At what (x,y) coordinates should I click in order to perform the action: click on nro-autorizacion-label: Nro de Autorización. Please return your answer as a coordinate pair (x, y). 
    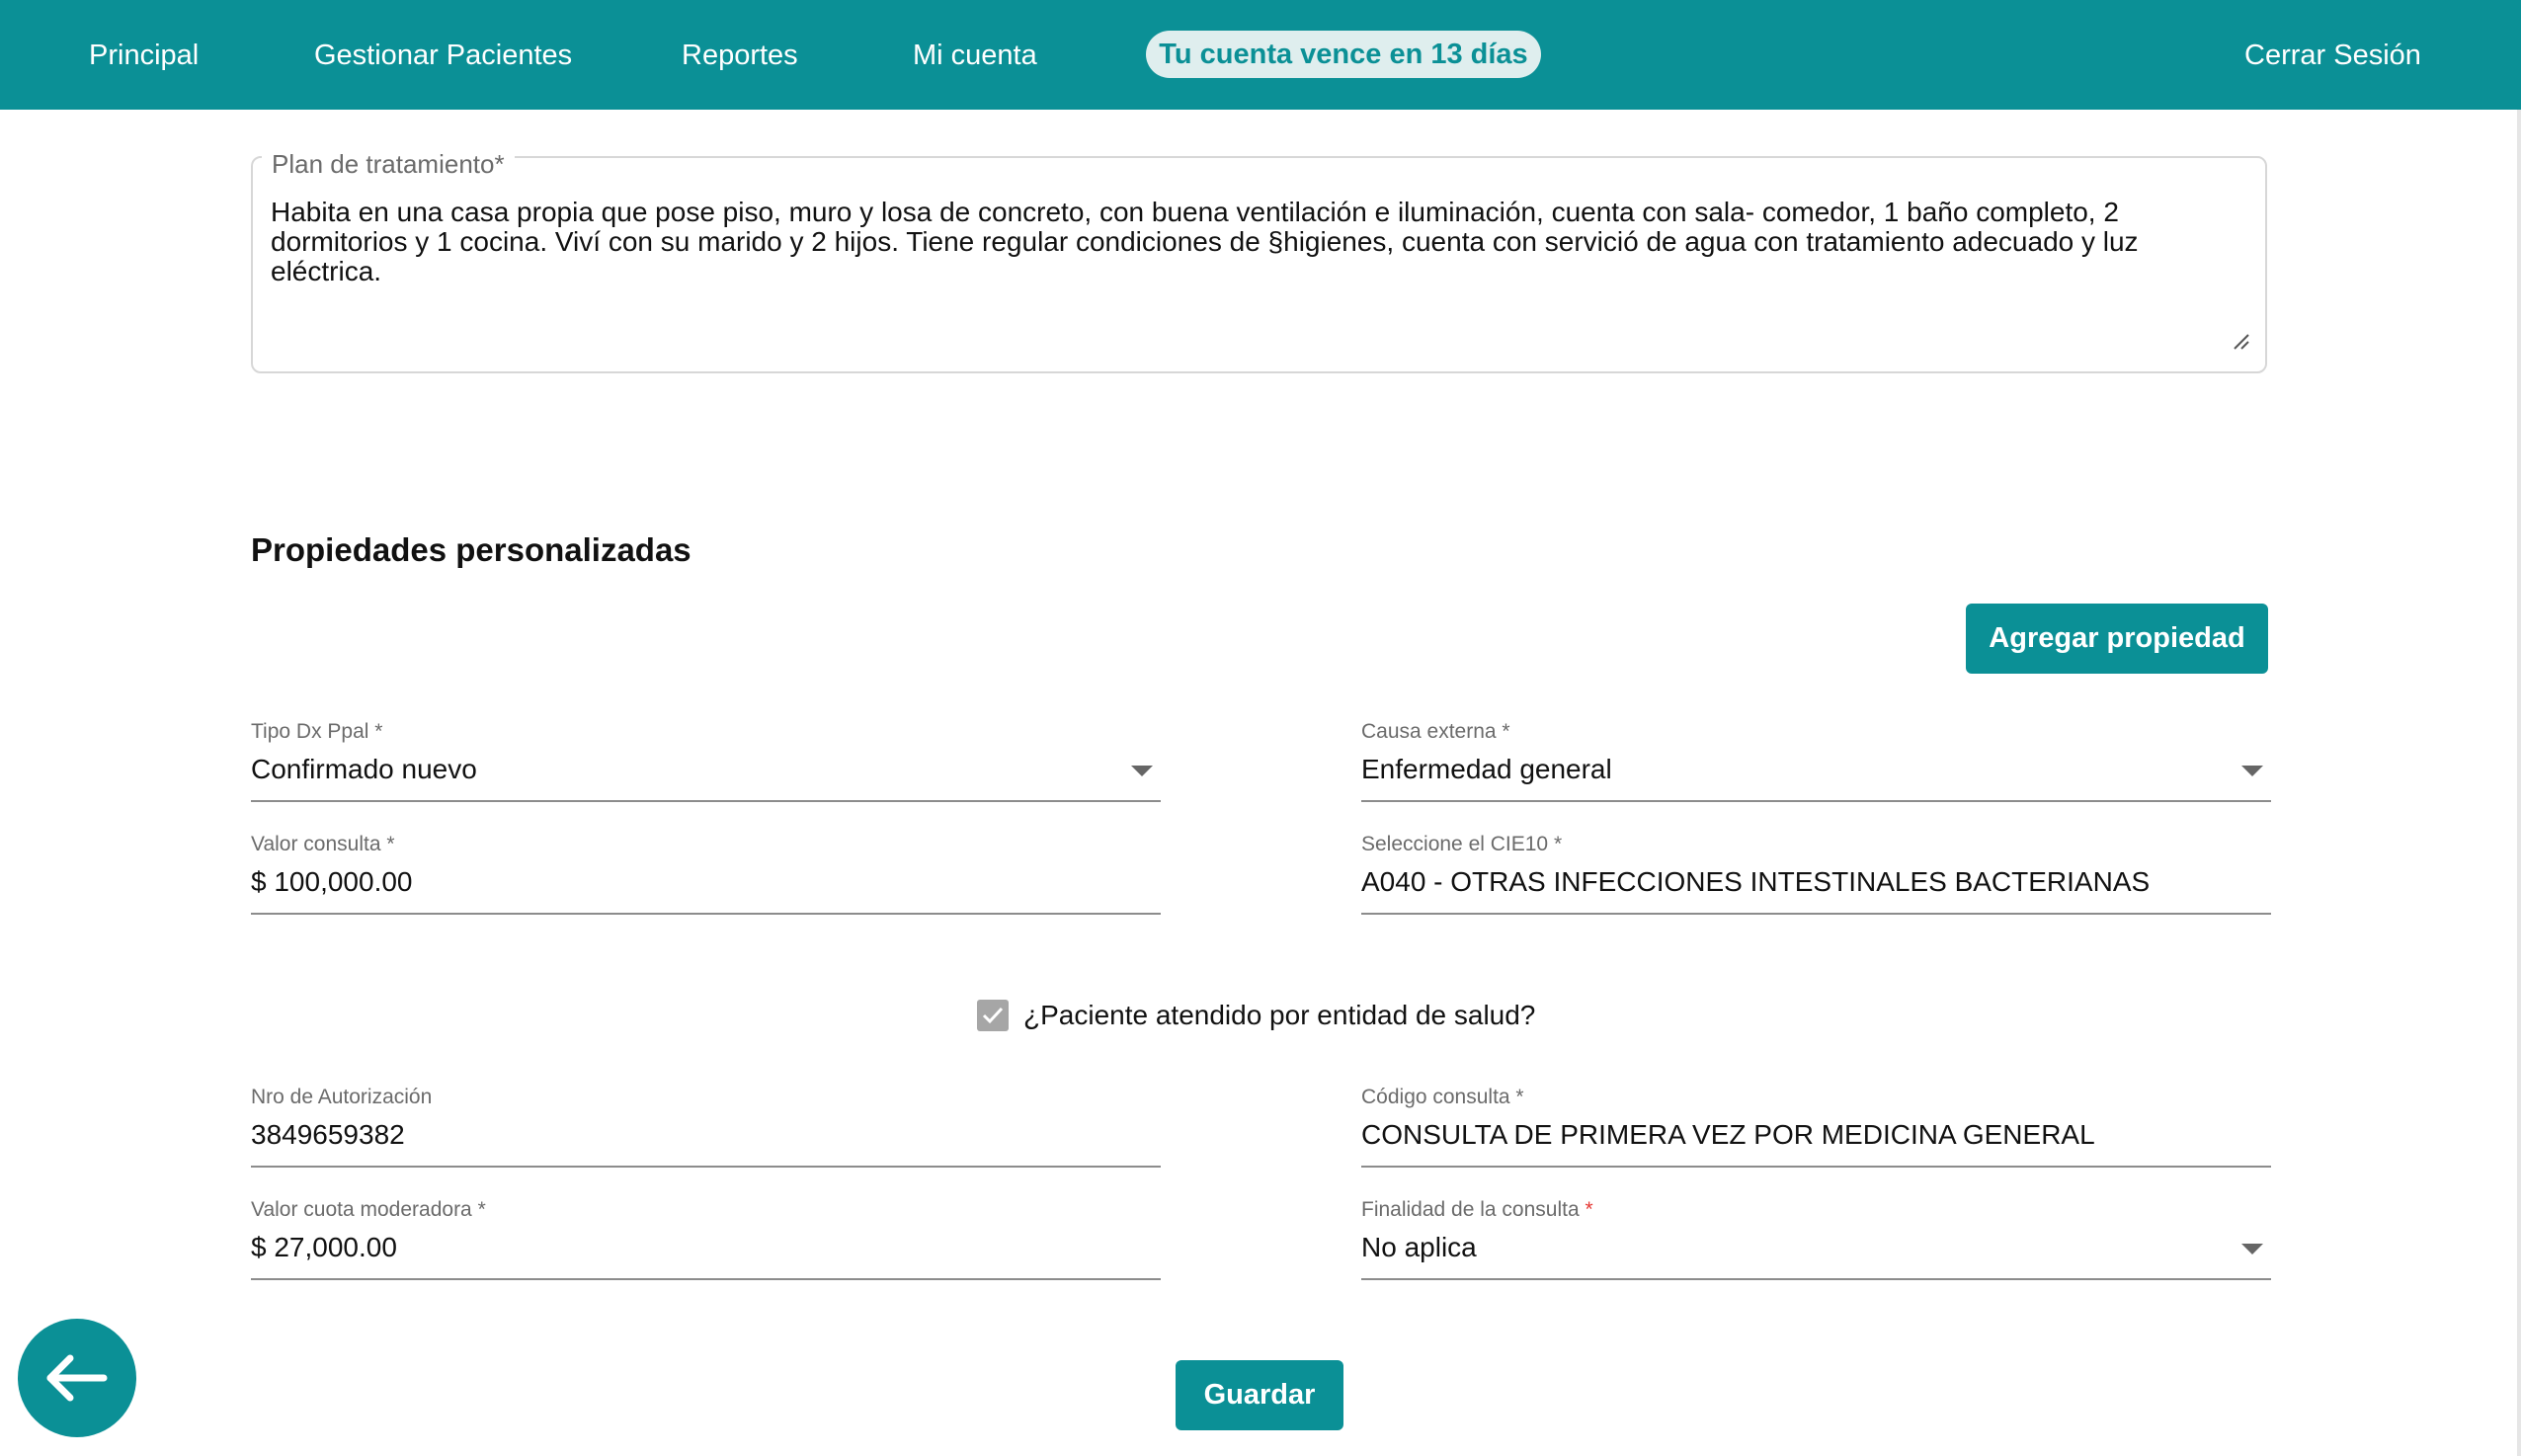
    Looking at the image, I should click on (342, 1097).